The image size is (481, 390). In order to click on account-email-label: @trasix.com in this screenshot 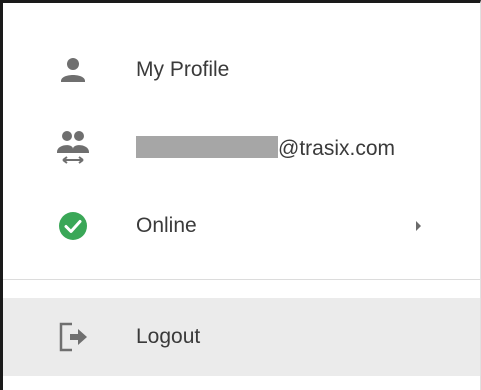, I will do `click(265, 148)`.